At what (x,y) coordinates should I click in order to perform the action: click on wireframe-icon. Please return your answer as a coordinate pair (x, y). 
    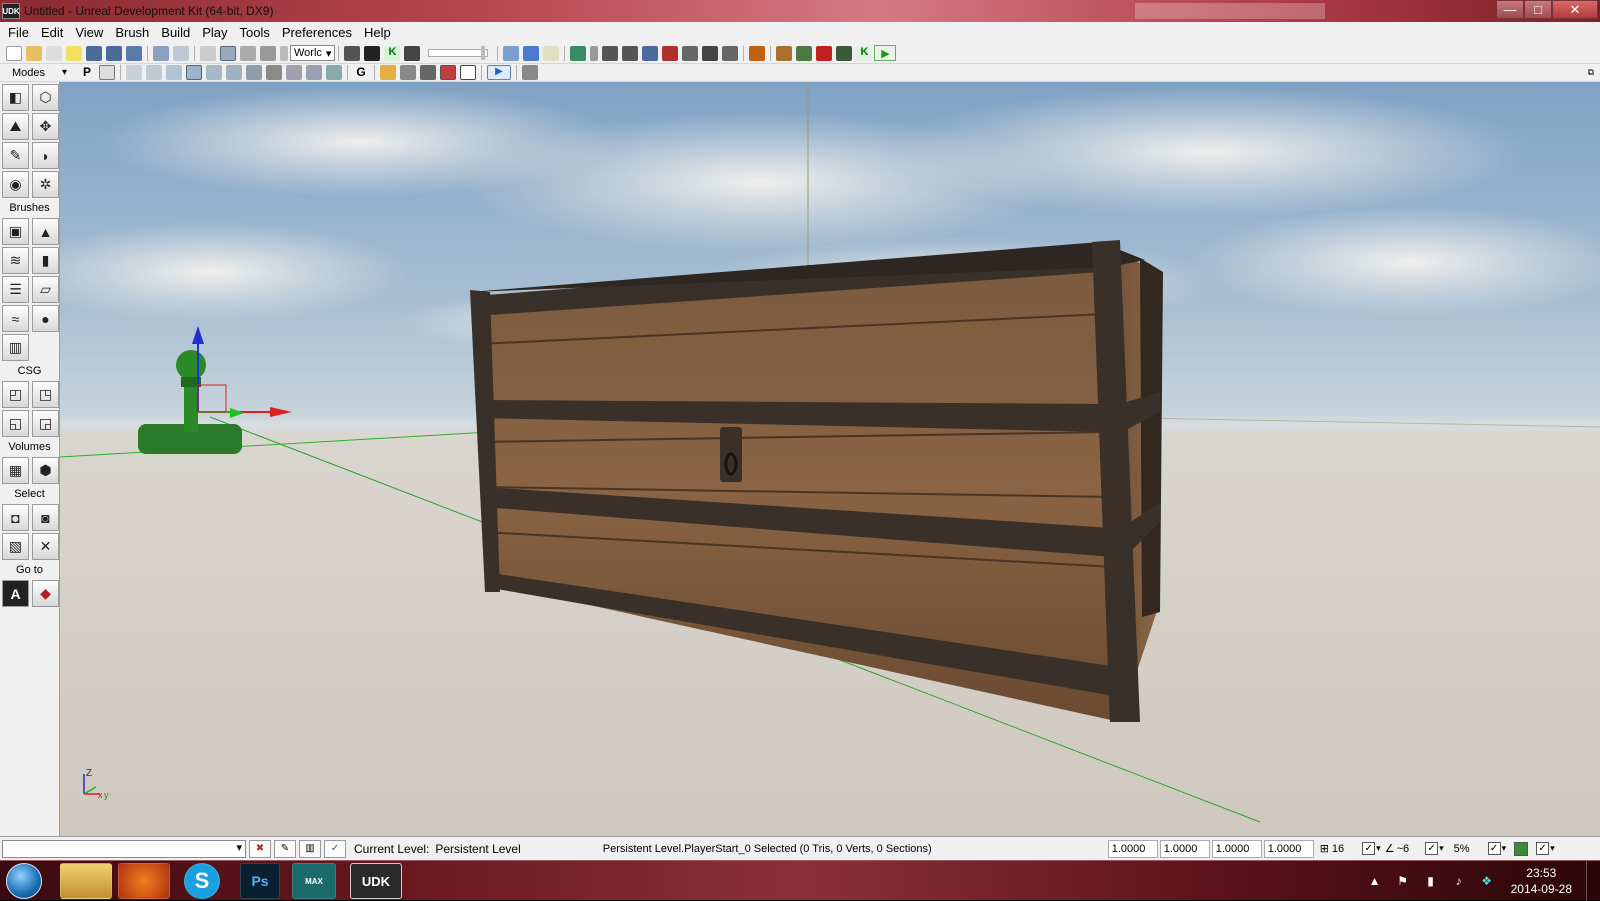
    Looking at the image, I should click on (154, 72).